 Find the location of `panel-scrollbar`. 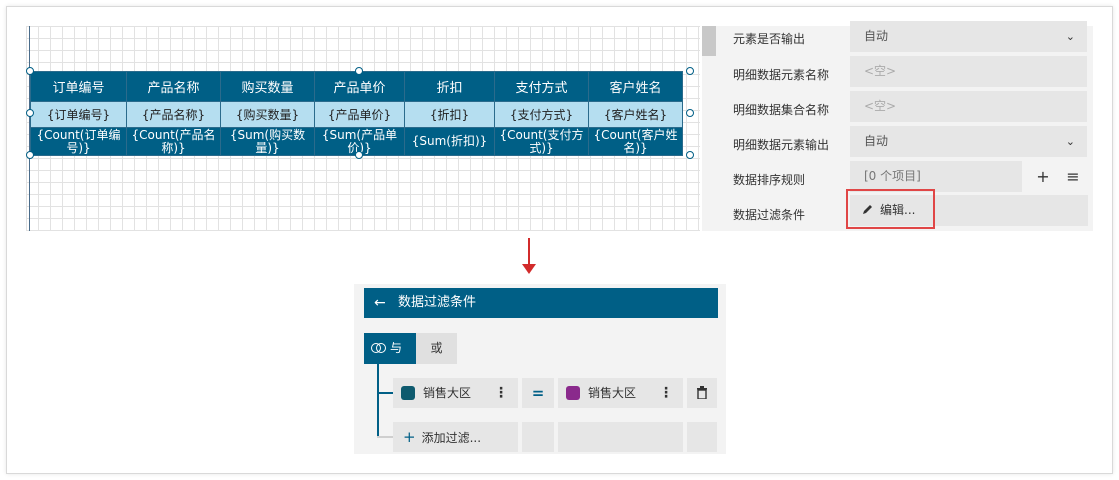

panel-scrollbar is located at coordinates (709, 41).